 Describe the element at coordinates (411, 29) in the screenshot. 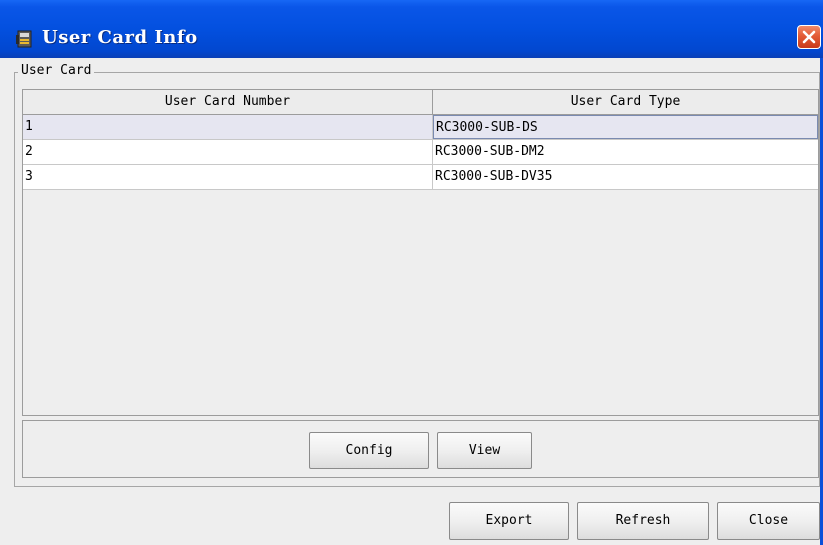

I see `title-bar: User Card Info` at that location.